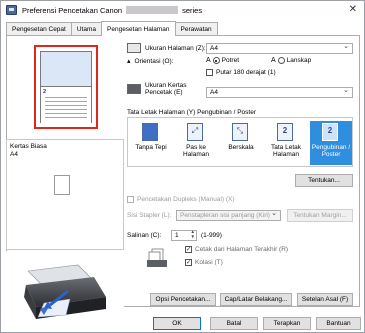 The height and width of the screenshot is (333, 365). What do you see at coordinates (216, 60) in the screenshot?
I see `portrait-radio` at bounding box center [216, 60].